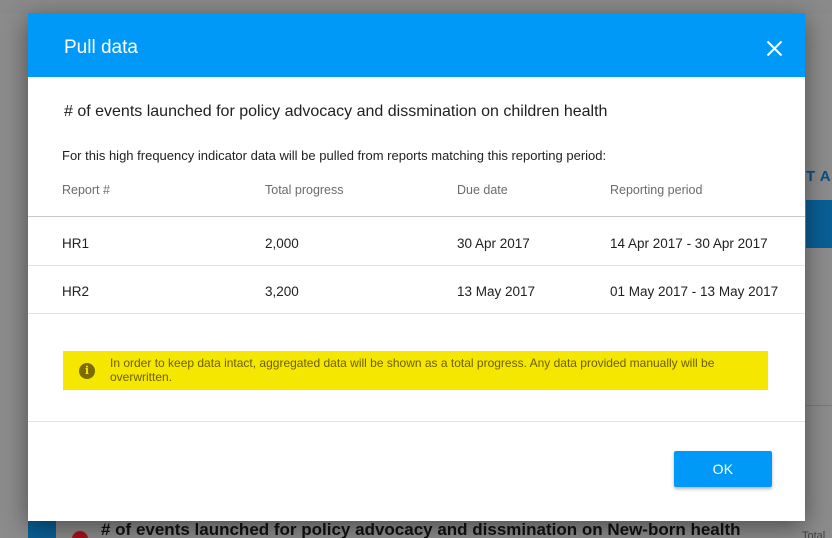 The width and height of the screenshot is (832, 538). I want to click on background-assign-link: T AS, so click(819, 176).